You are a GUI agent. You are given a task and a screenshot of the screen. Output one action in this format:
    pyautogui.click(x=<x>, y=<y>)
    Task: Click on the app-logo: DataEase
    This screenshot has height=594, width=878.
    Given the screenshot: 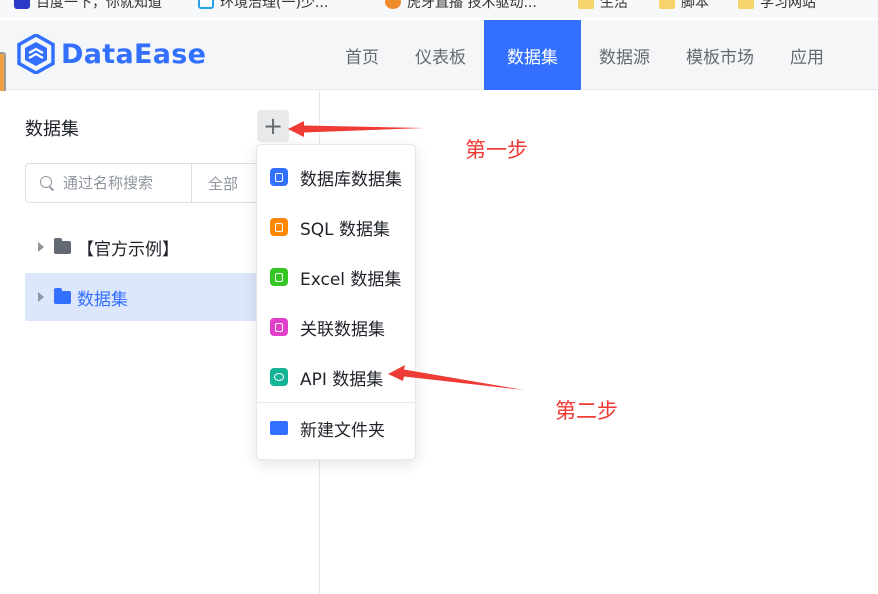 What is the action you would take?
    pyautogui.click(x=111, y=54)
    